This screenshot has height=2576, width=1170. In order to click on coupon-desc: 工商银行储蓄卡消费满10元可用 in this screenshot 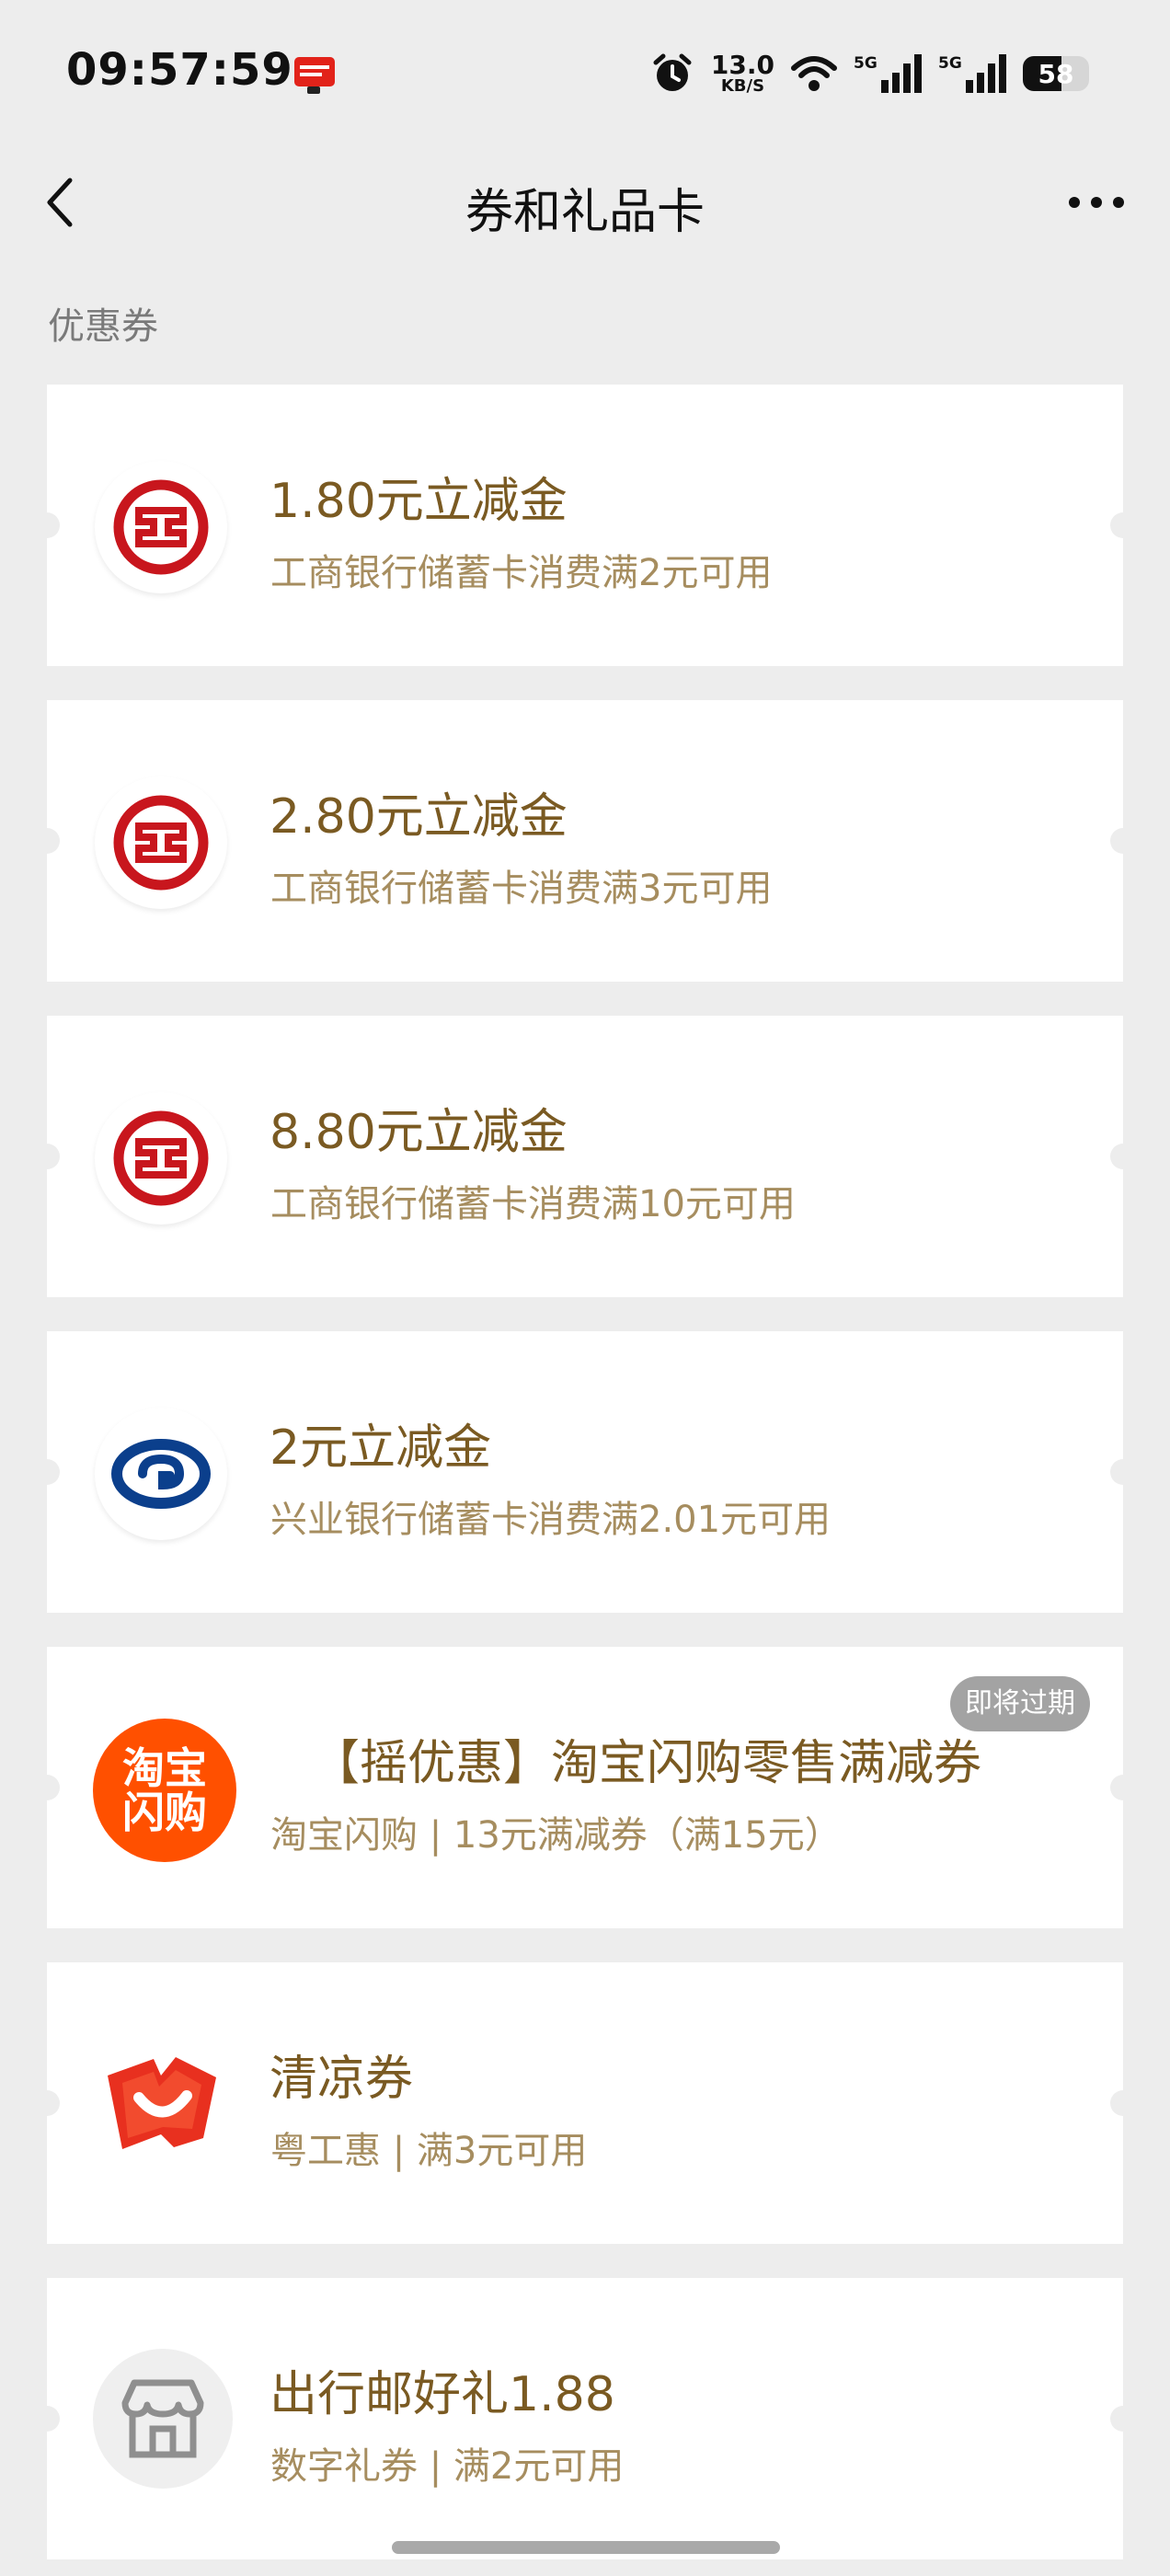, I will do `click(533, 1204)`.